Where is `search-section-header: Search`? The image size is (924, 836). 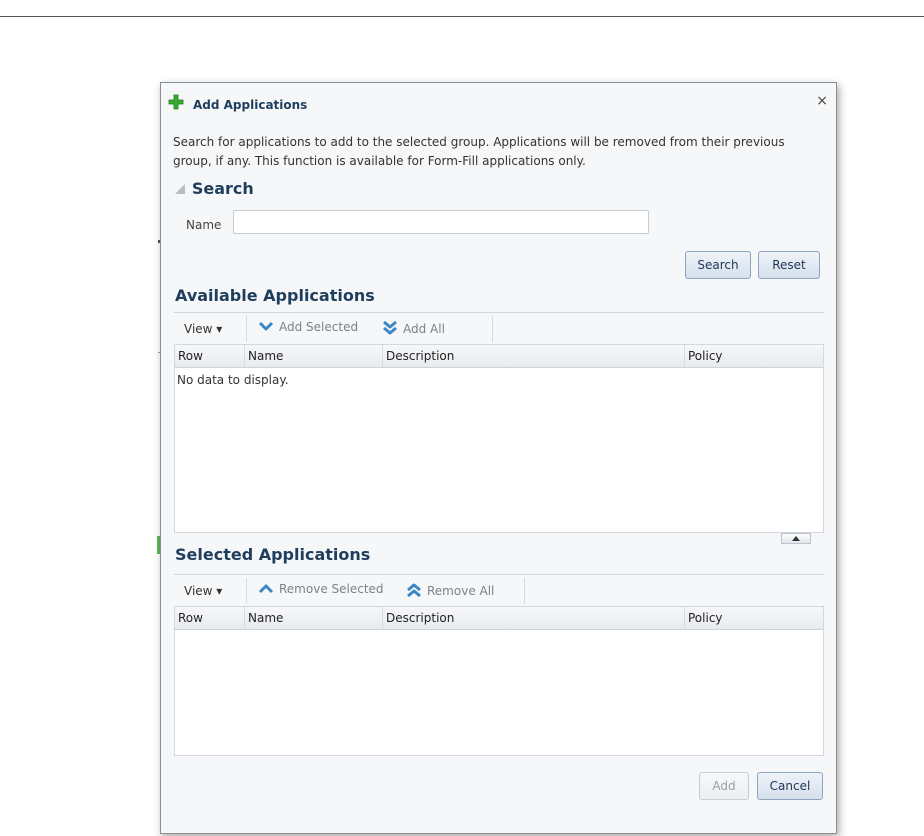 search-section-header: Search is located at coordinates (214, 190).